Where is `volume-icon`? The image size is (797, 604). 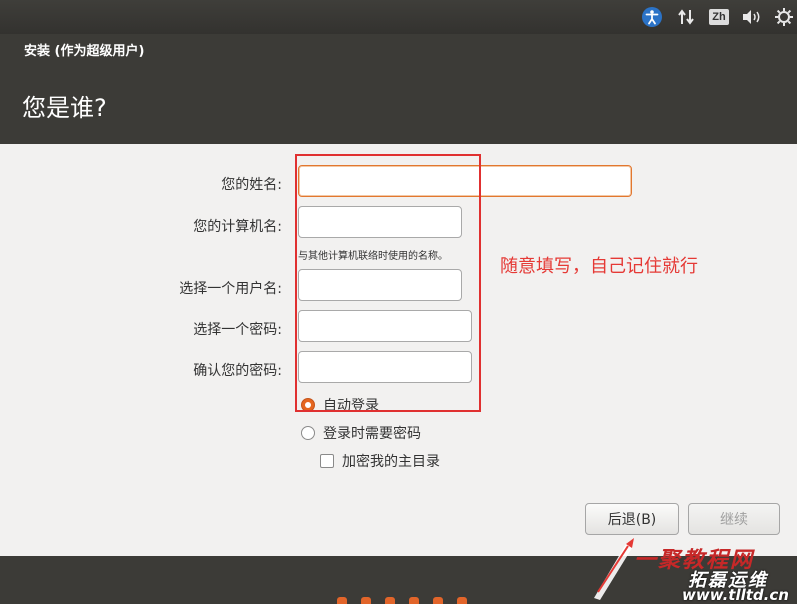 volume-icon is located at coordinates (752, 17).